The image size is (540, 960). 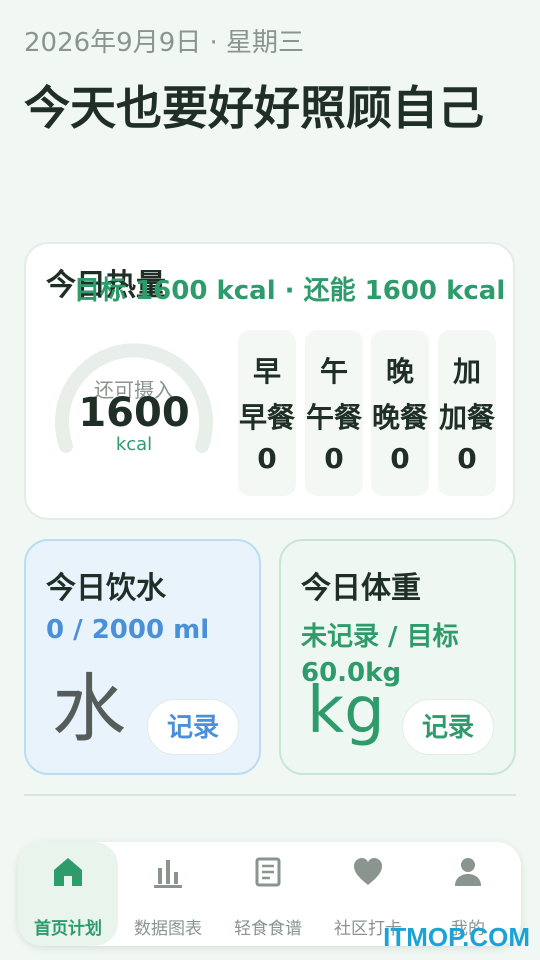 I want to click on home-icon, so click(x=68, y=872).